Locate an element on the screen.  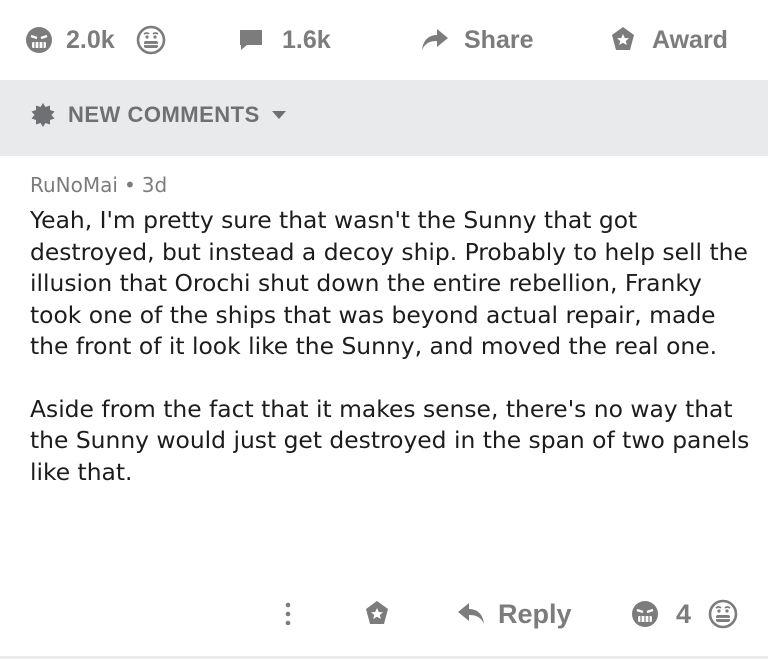
caret-down-icon is located at coordinates (278, 115).